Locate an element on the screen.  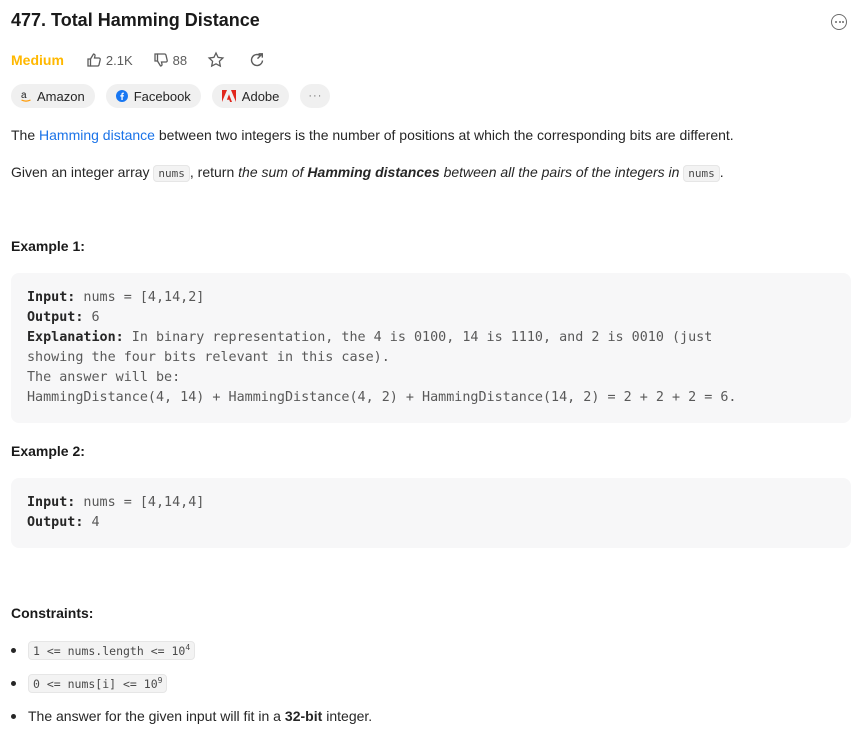
tag-amazon: a Amazon is located at coordinates (53, 96).